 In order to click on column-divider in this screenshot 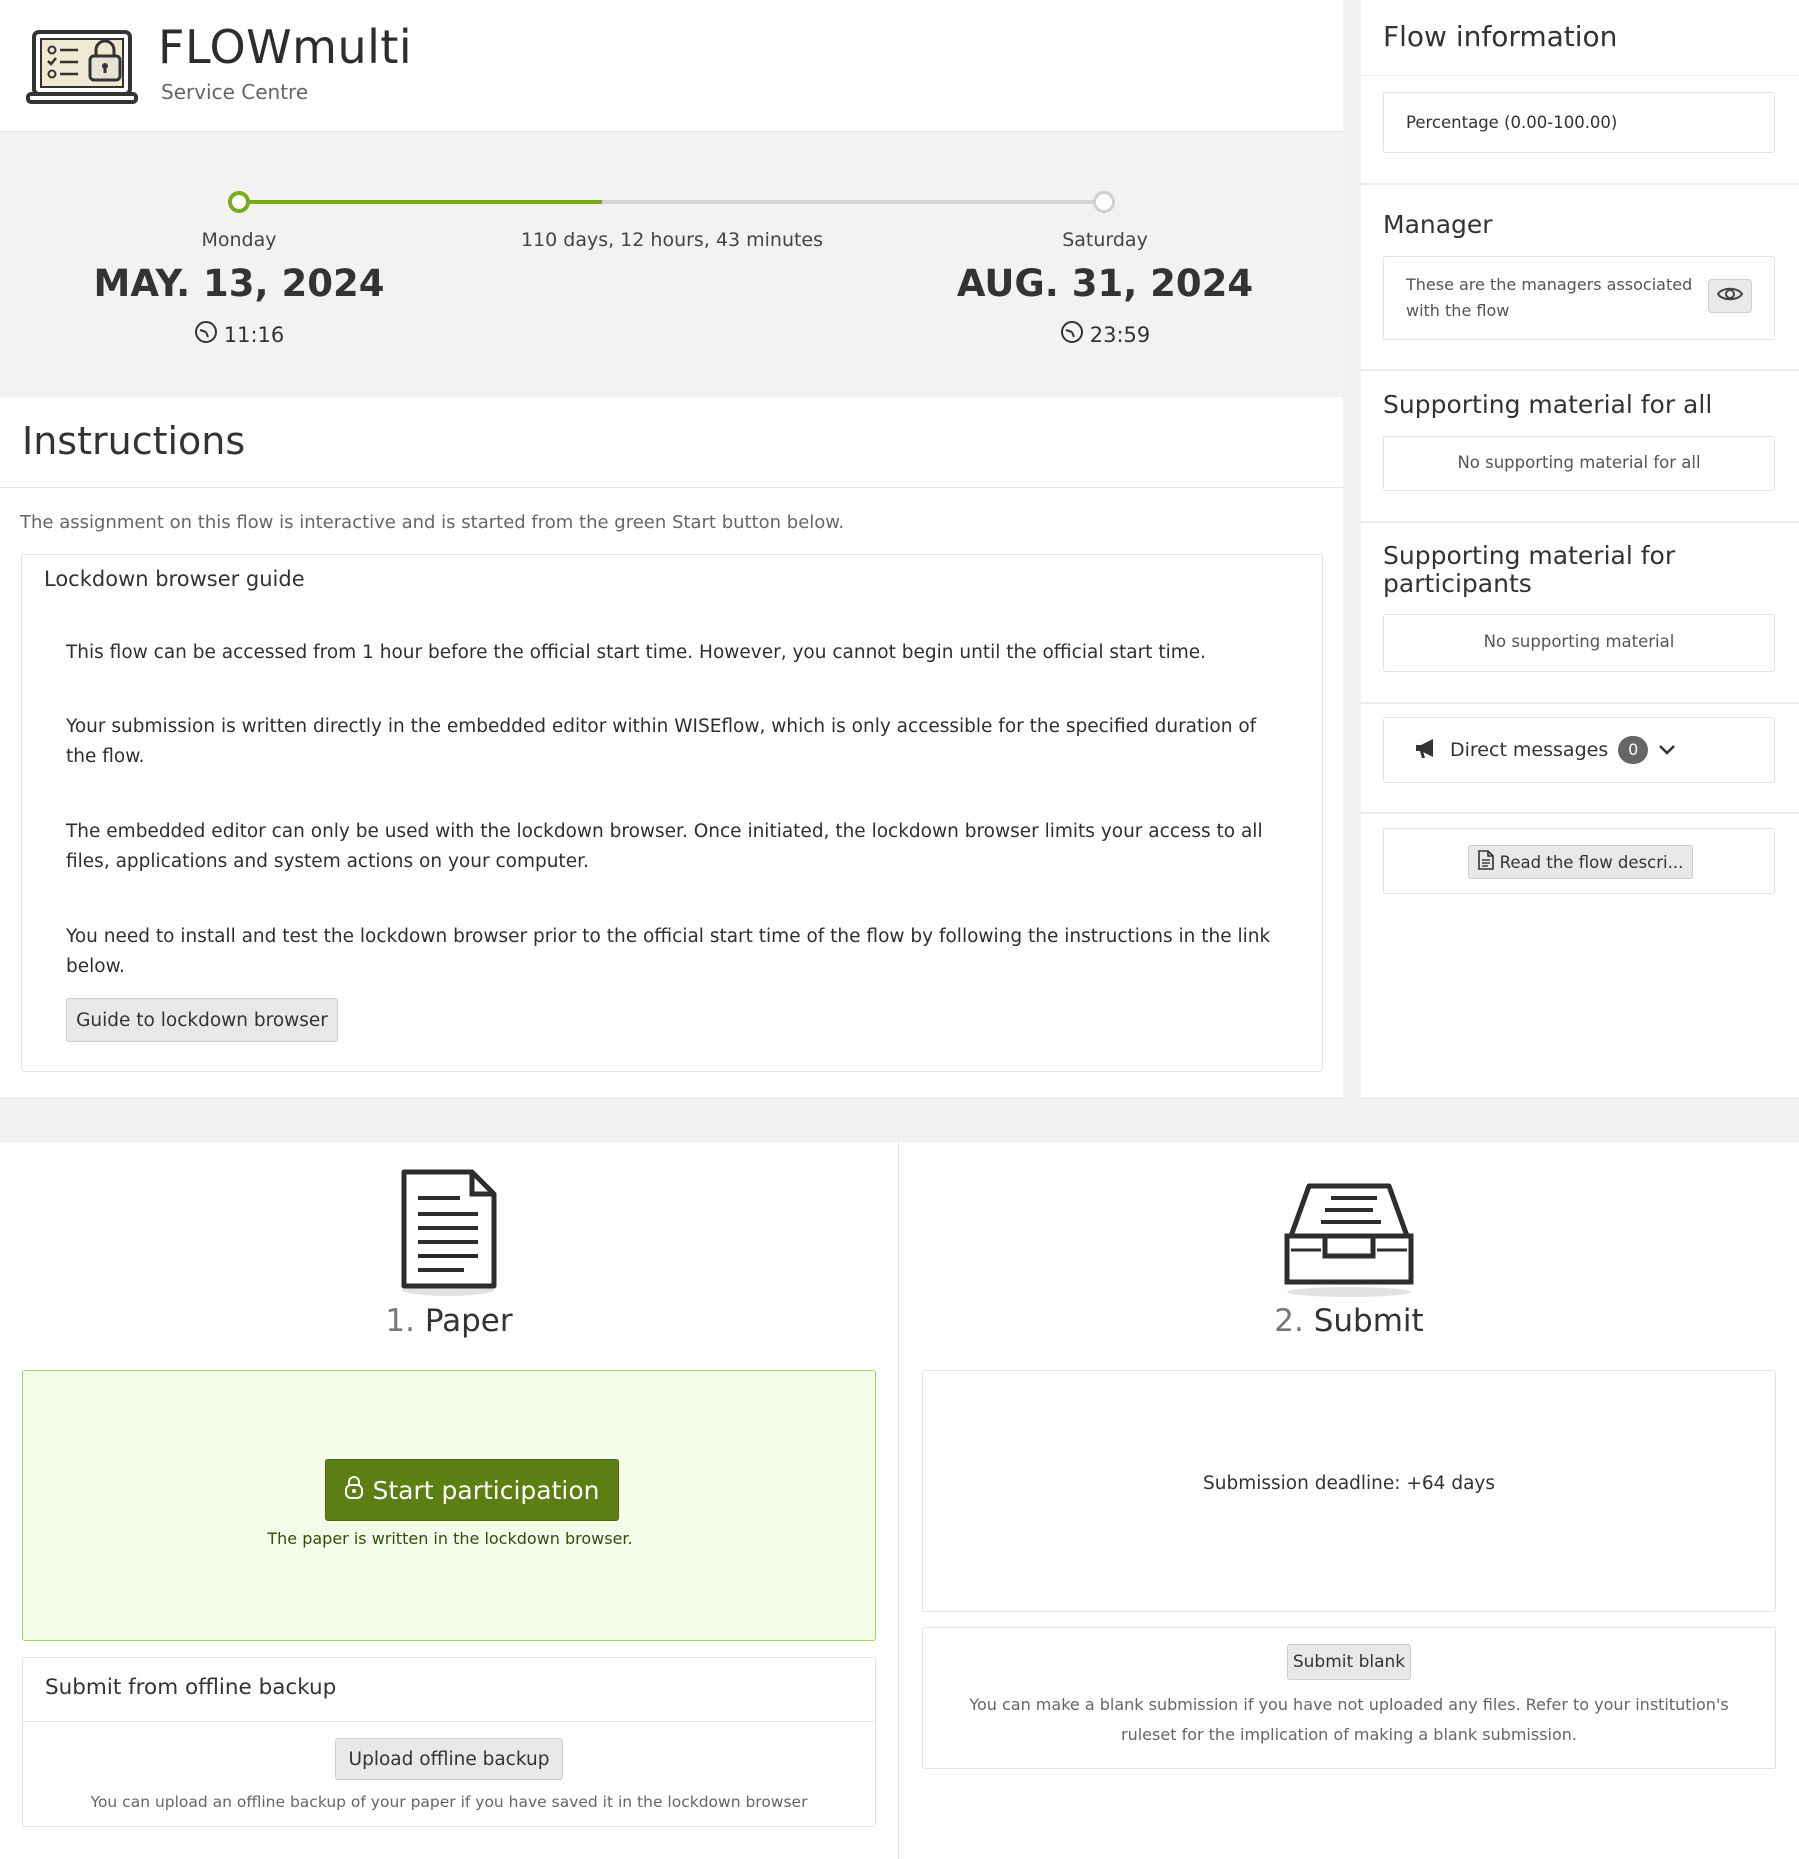, I will do `click(898, 1500)`.